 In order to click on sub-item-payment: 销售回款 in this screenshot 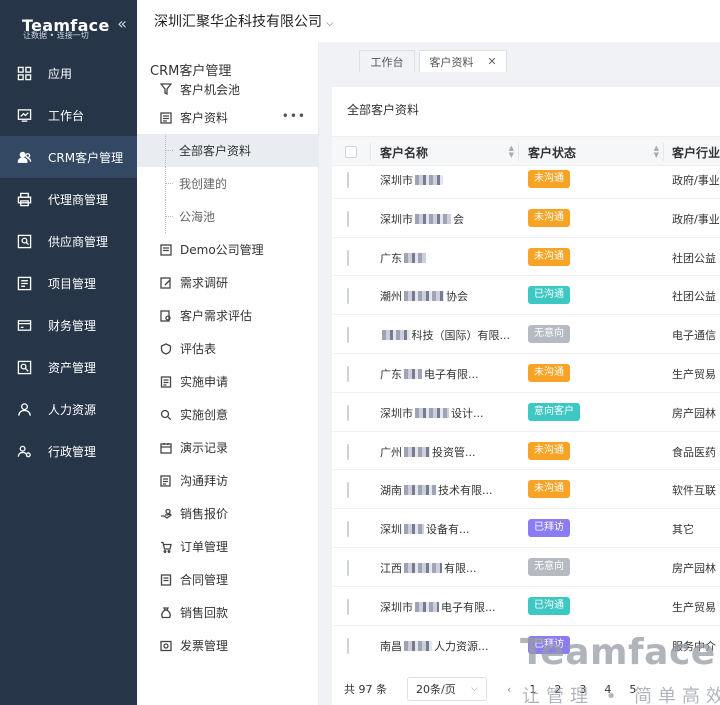, I will do `click(227, 612)`.